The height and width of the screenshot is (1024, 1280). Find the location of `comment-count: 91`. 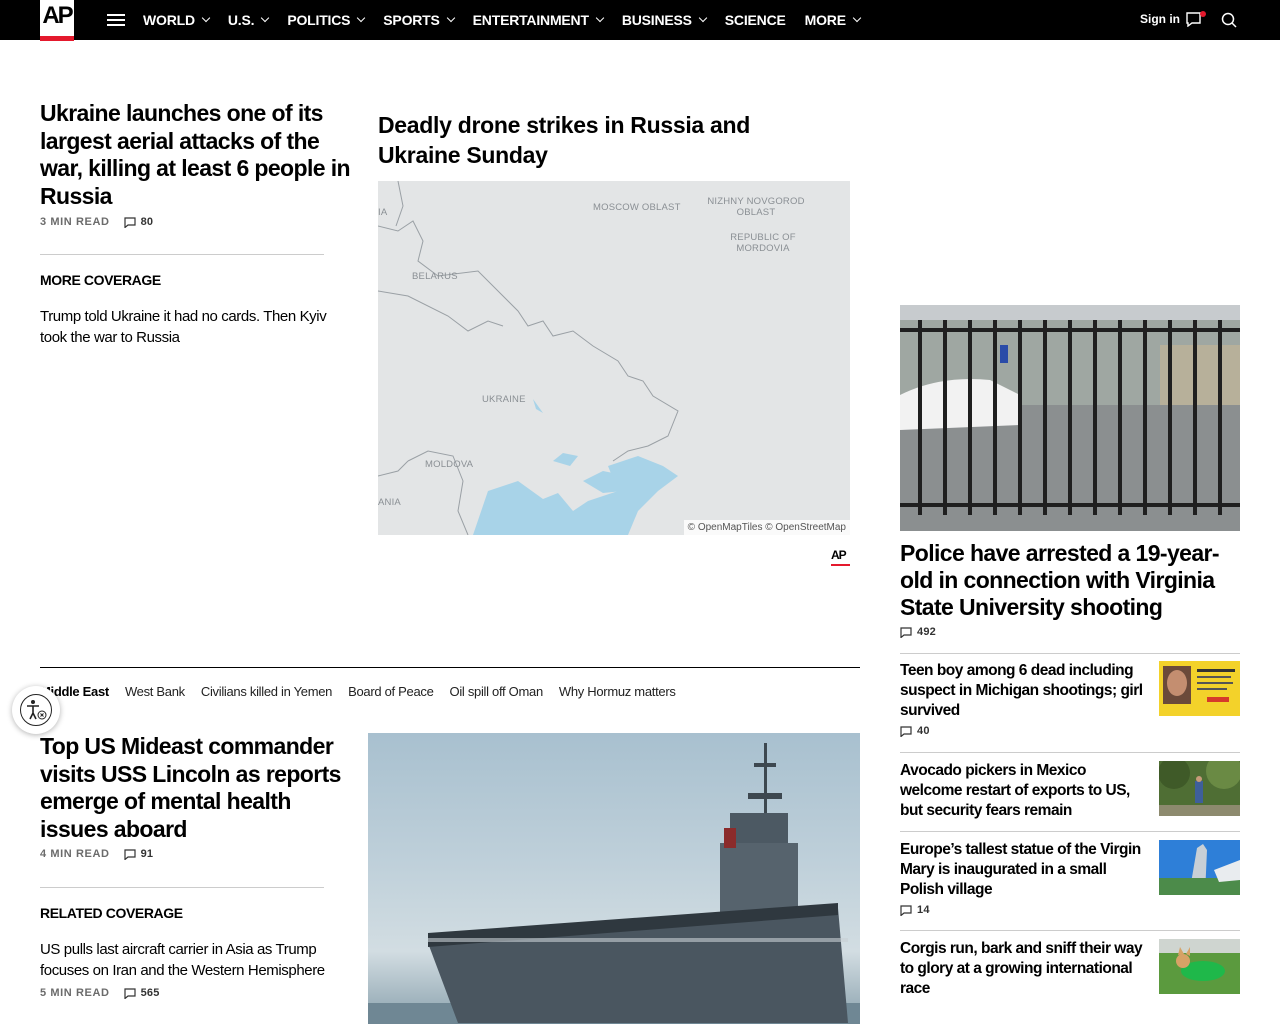

comment-count: 91 is located at coordinates (138, 854).